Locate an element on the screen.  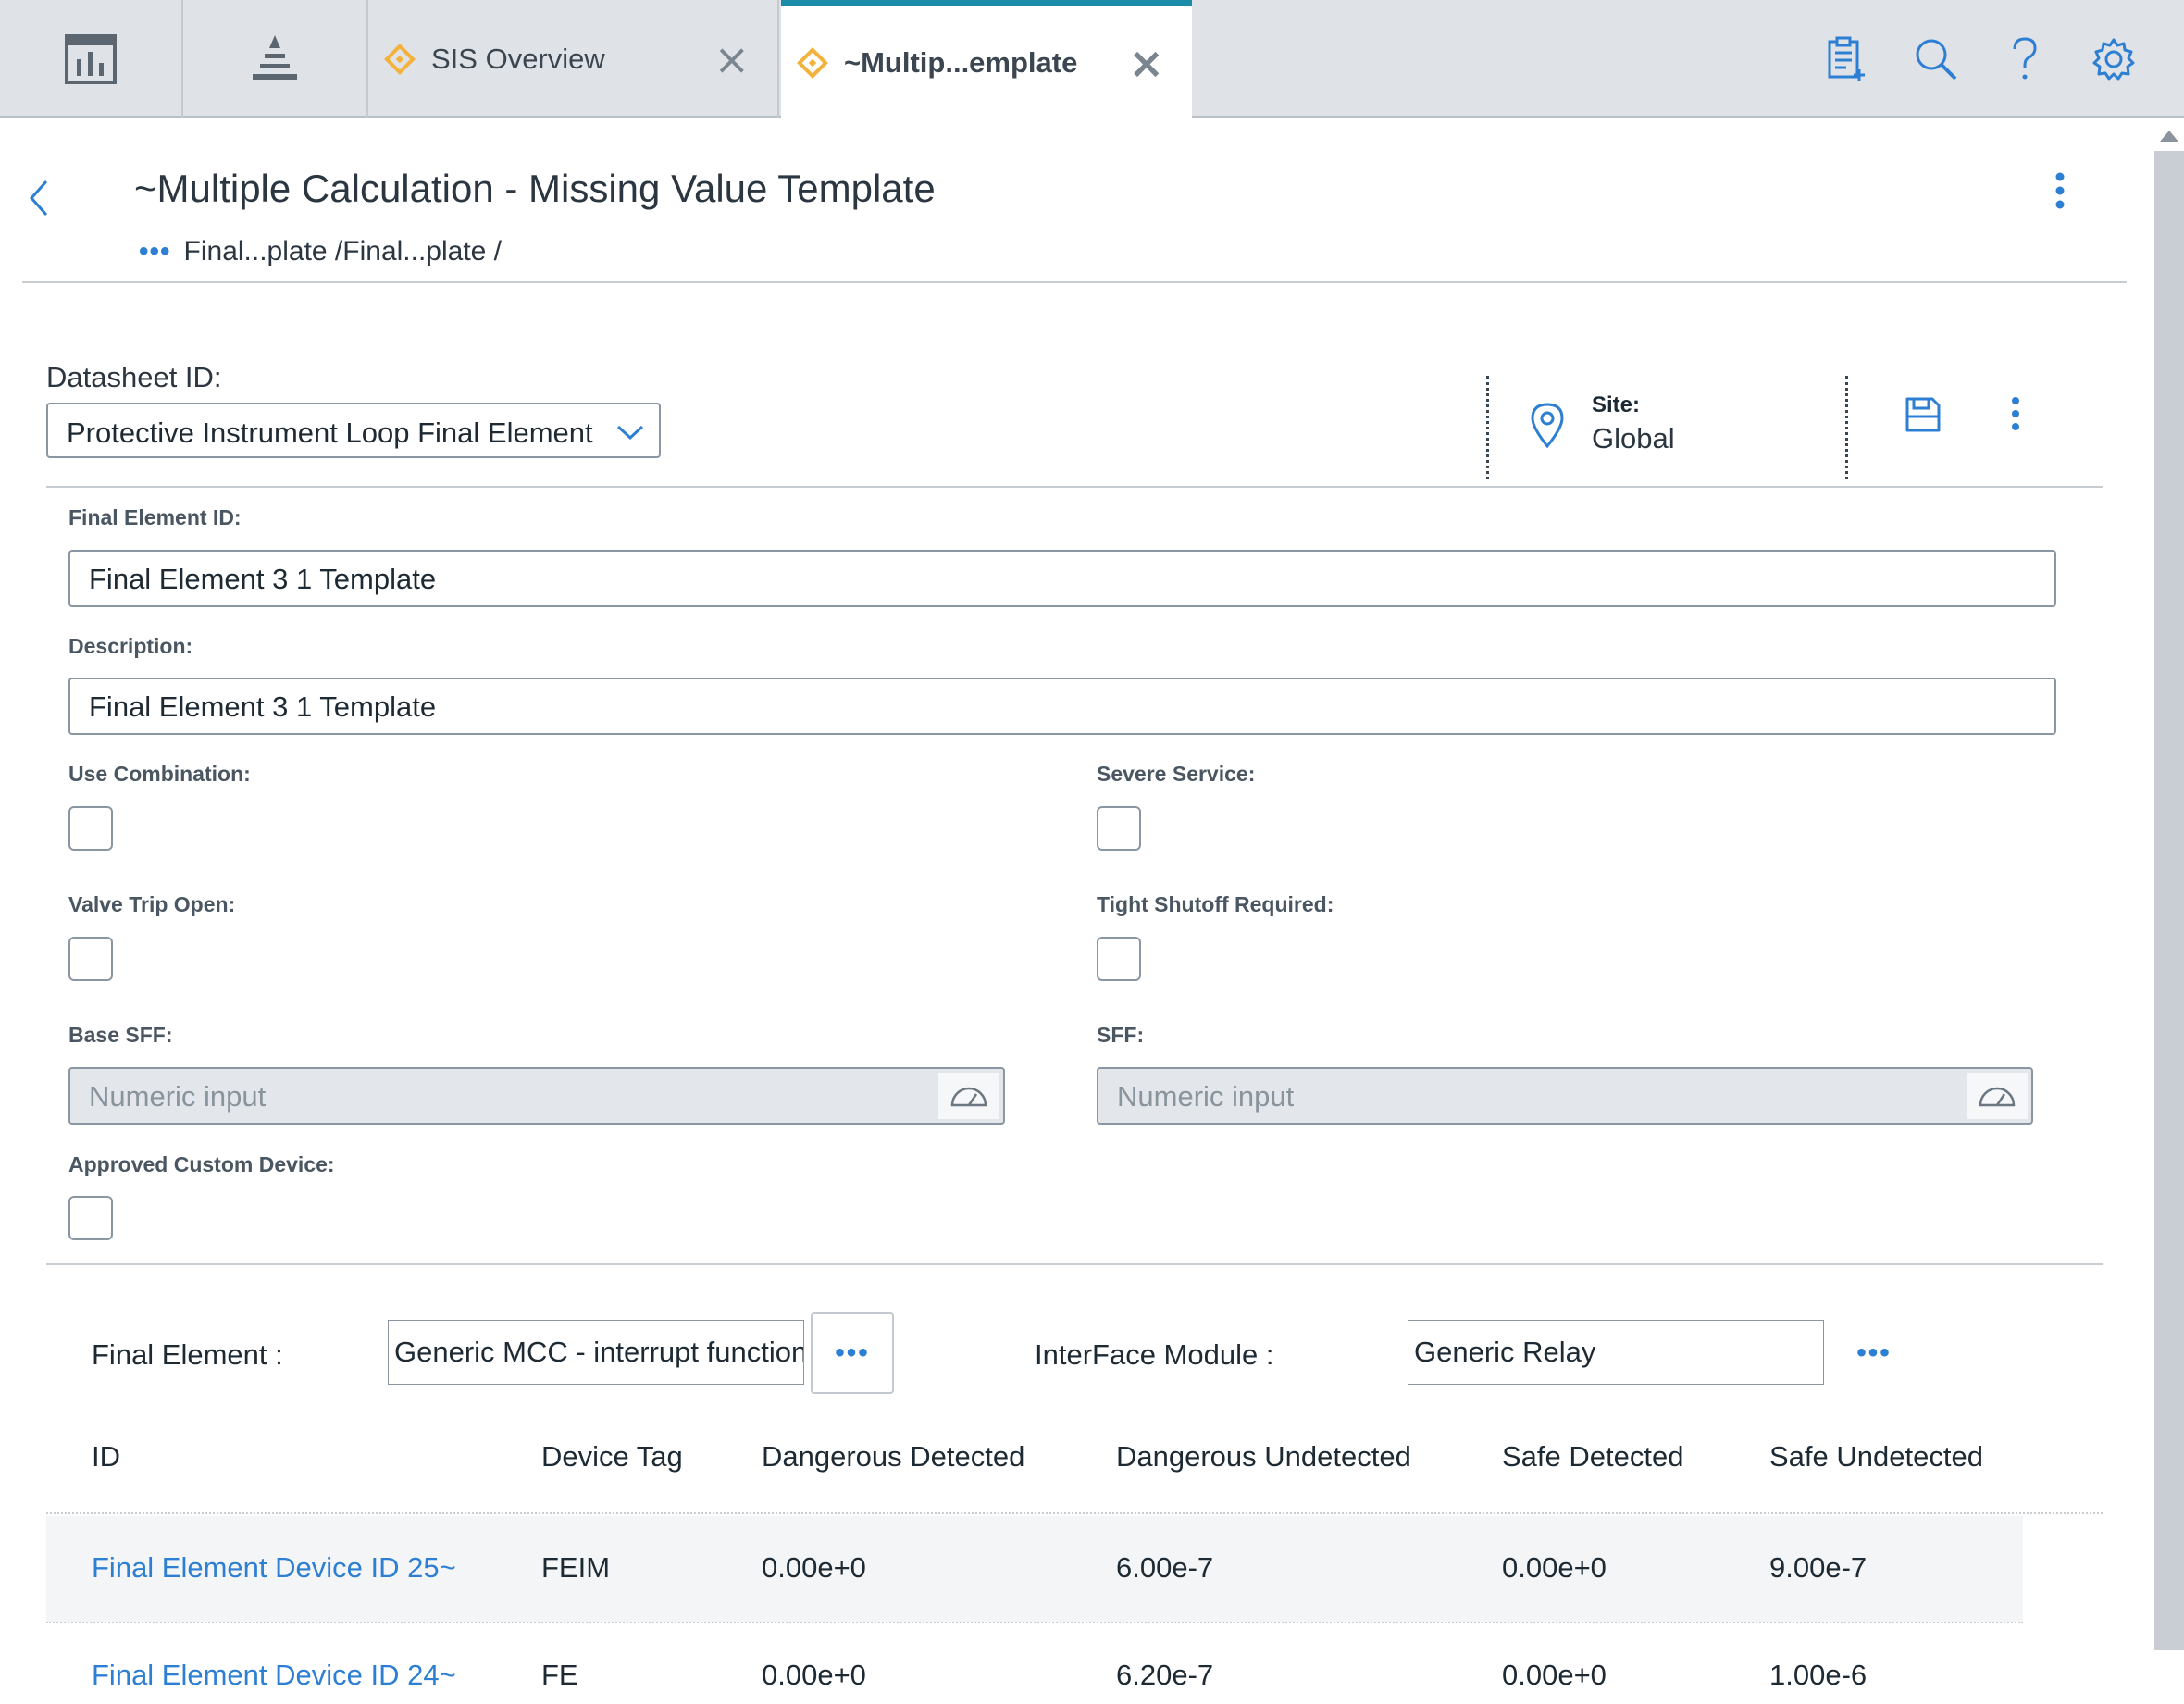
chevron-left-icon is located at coordinates (38, 198).